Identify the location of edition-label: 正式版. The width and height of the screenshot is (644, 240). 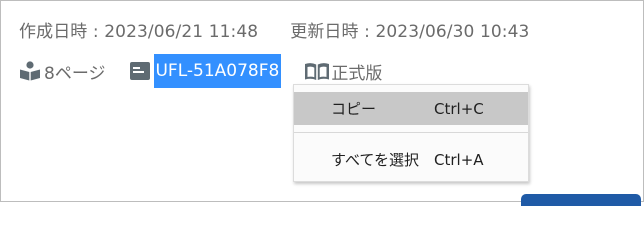
(357, 73).